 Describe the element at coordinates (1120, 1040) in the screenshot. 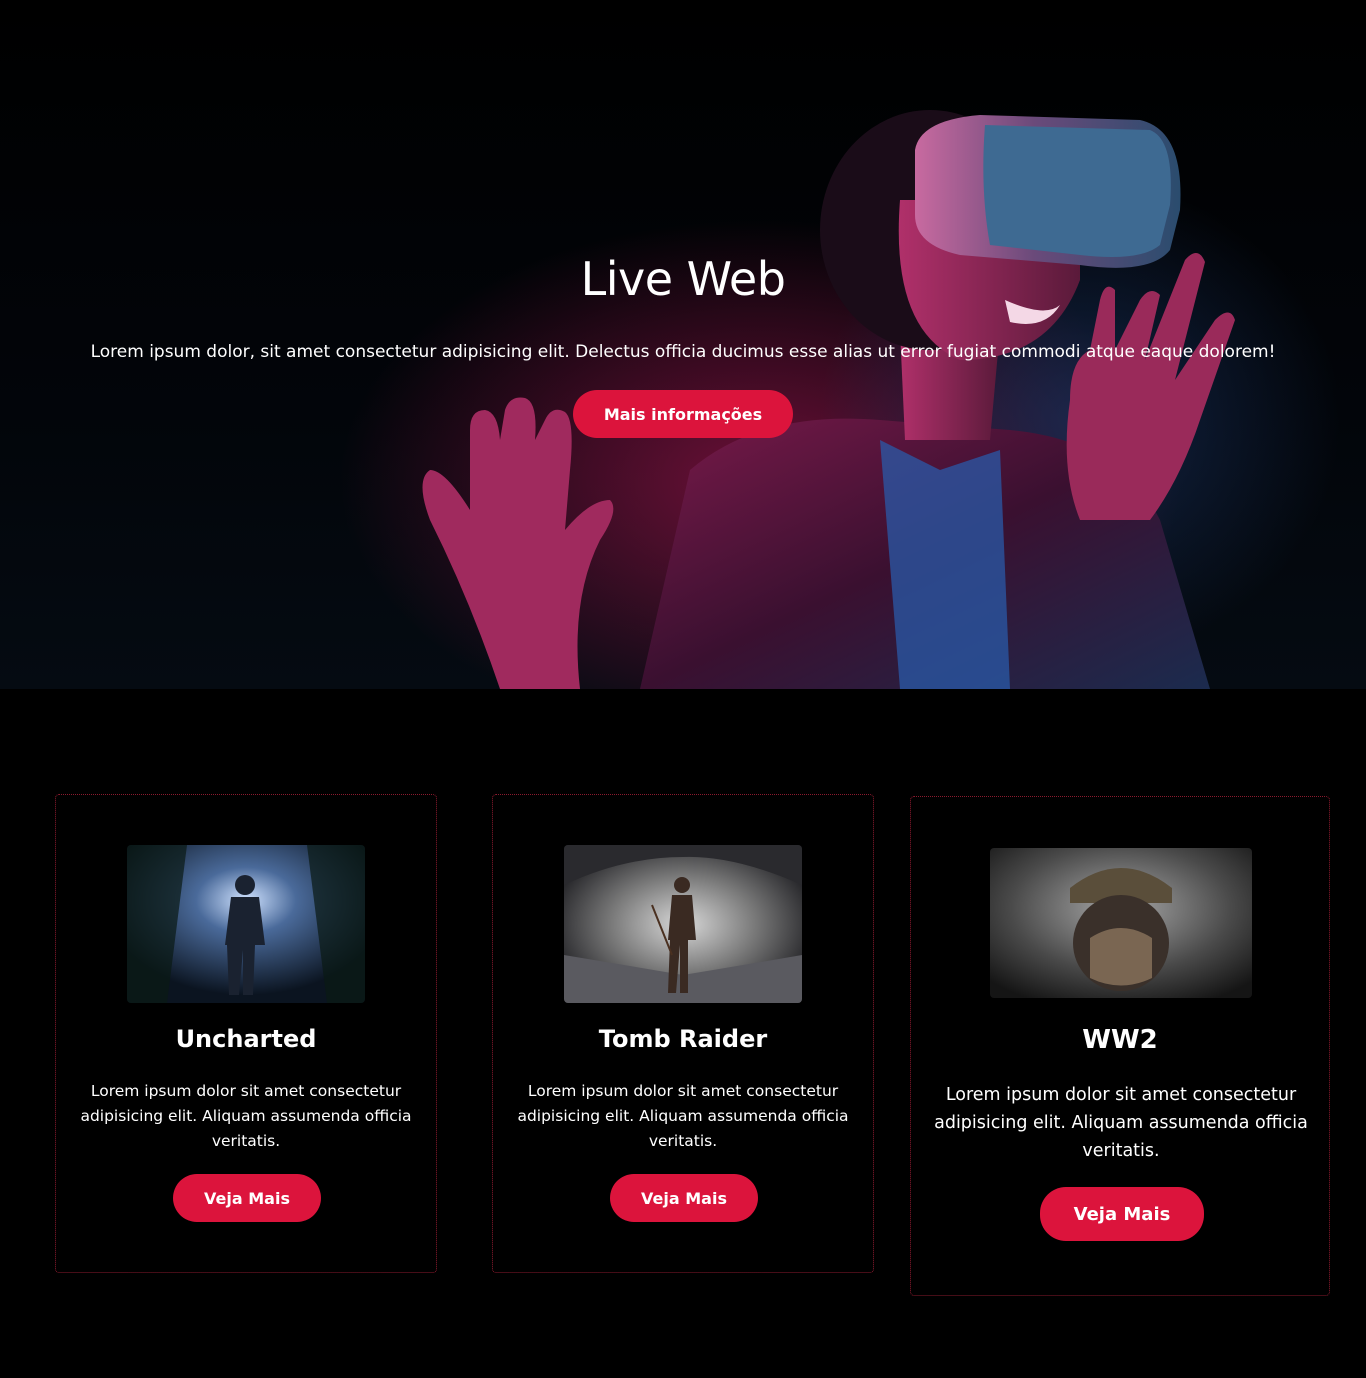

I see `card-title: WW2` at that location.